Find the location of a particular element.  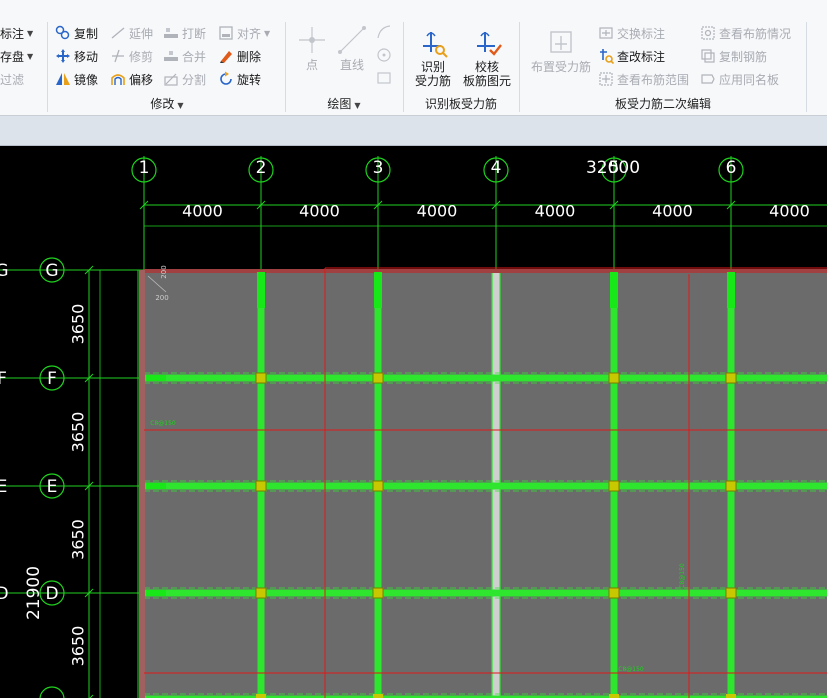

trim-button: 修剪 is located at coordinates (131, 56).